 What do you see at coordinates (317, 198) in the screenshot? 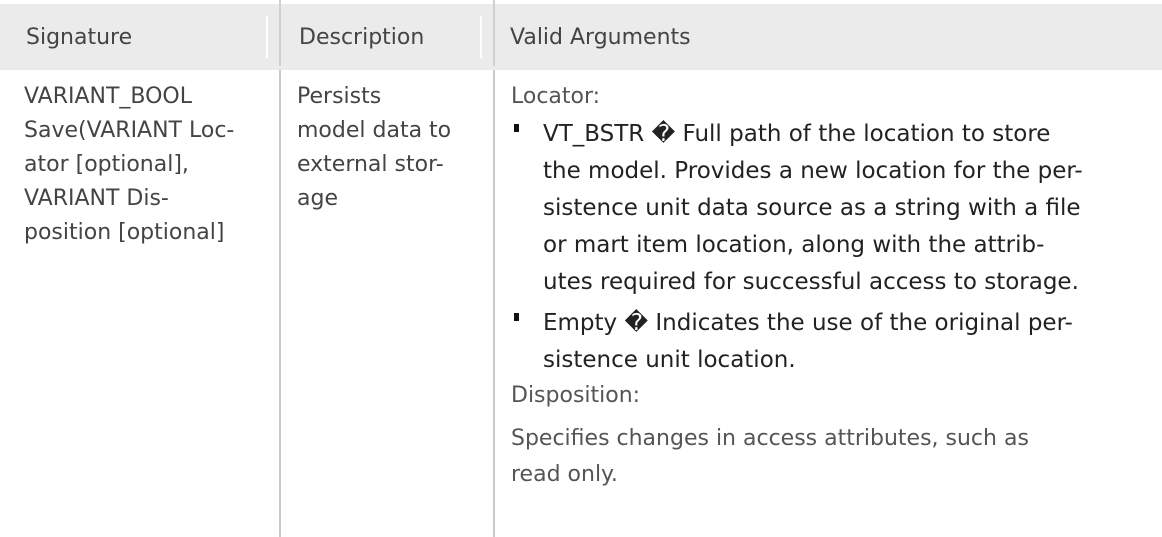
I see `description-line: age` at bounding box center [317, 198].